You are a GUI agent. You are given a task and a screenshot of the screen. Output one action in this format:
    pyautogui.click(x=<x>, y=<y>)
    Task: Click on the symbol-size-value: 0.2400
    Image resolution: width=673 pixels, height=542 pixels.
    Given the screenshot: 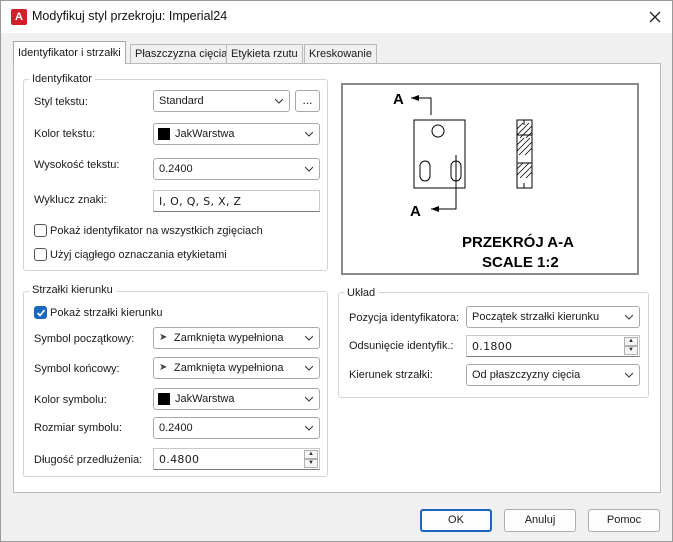 What is the action you would take?
    pyautogui.click(x=176, y=428)
    